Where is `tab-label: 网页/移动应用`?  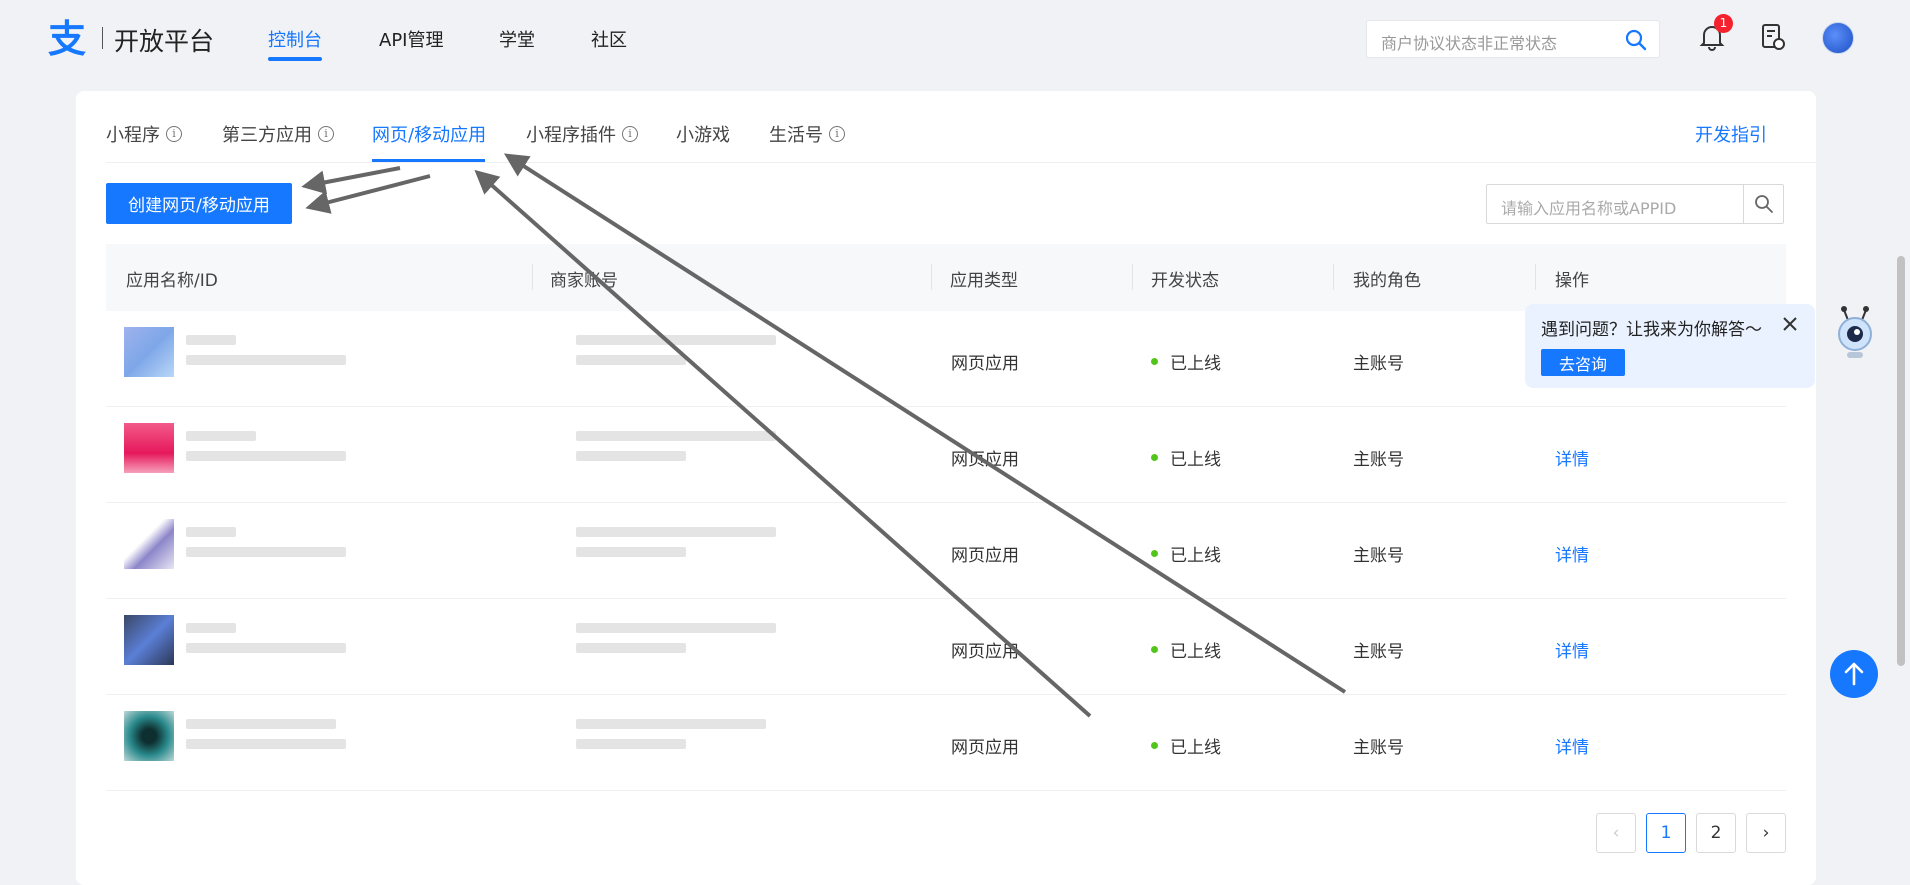
tab-label: 网页/移动应用 is located at coordinates (429, 135).